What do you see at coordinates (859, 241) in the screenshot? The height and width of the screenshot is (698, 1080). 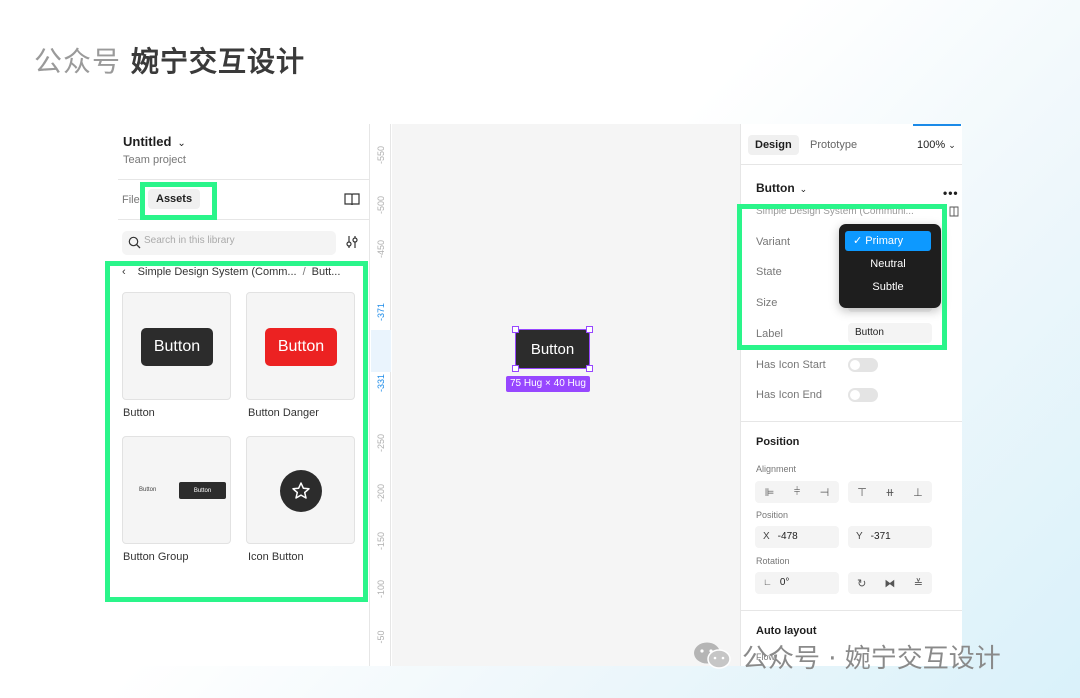 I see `check-icon: ✓` at bounding box center [859, 241].